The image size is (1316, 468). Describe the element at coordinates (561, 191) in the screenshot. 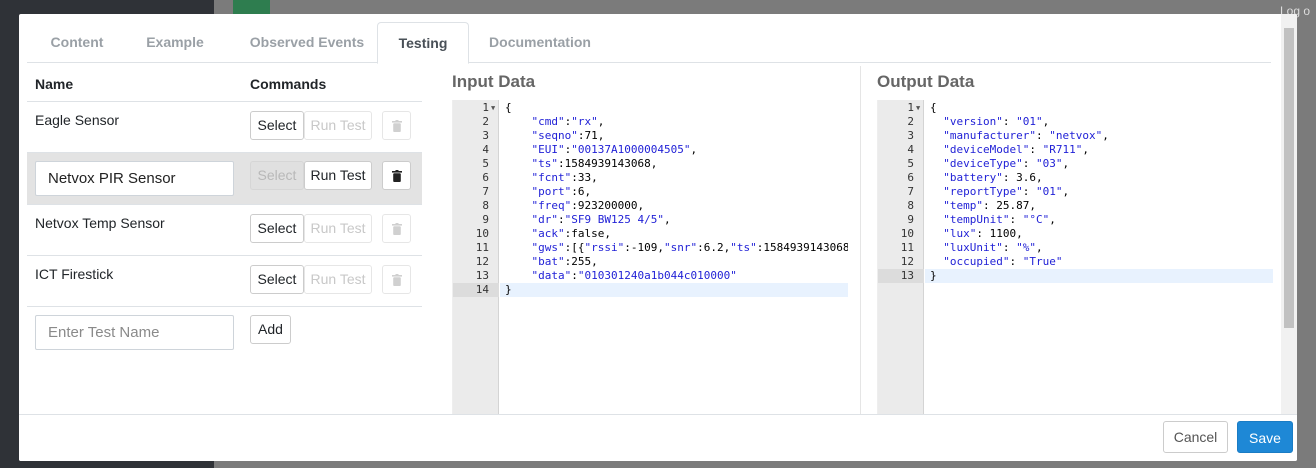

I see `code-line: "port":6,` at that location.